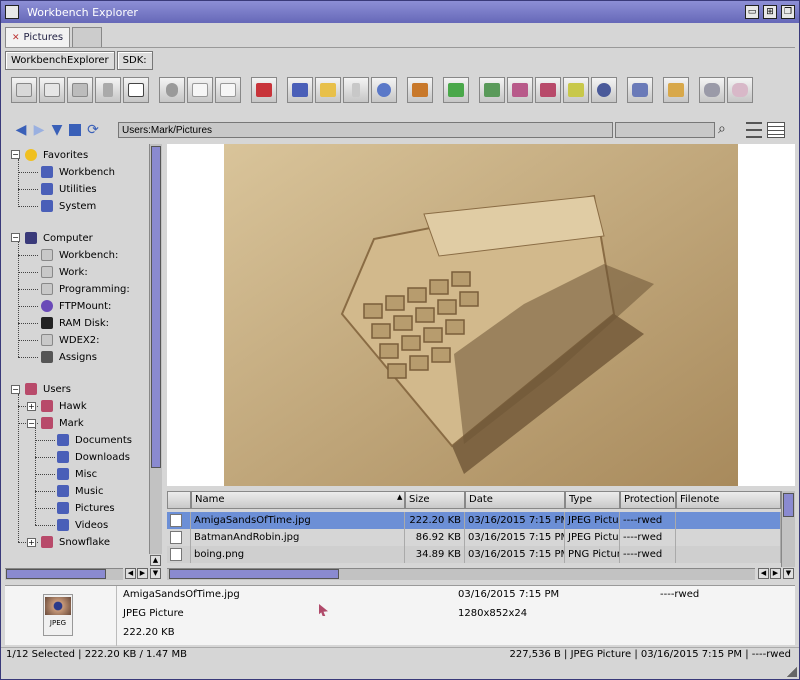 The image size is (800, 680). What do you see at coordinates (200, 90) in the screenshot?
I see `copy-icon` at bounding box center [200, 90].